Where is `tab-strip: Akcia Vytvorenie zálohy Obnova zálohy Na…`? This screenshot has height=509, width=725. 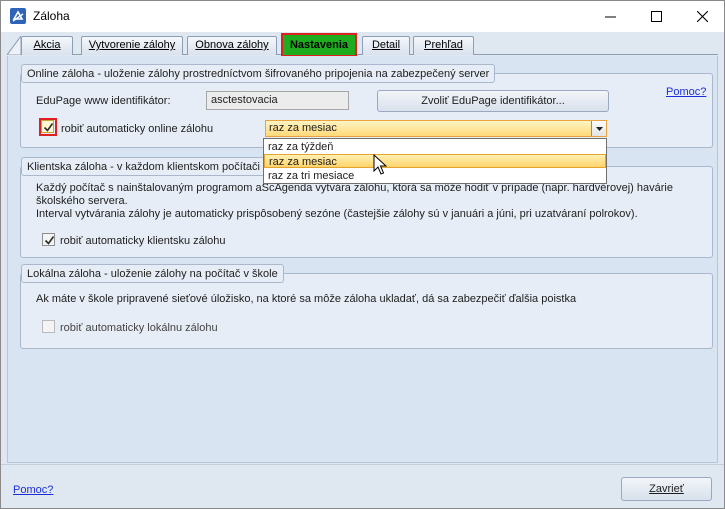
tab-strip: Akcia Vytvorenie zálohy Obnova zálohy Na… is located at coordinates (362, 44).